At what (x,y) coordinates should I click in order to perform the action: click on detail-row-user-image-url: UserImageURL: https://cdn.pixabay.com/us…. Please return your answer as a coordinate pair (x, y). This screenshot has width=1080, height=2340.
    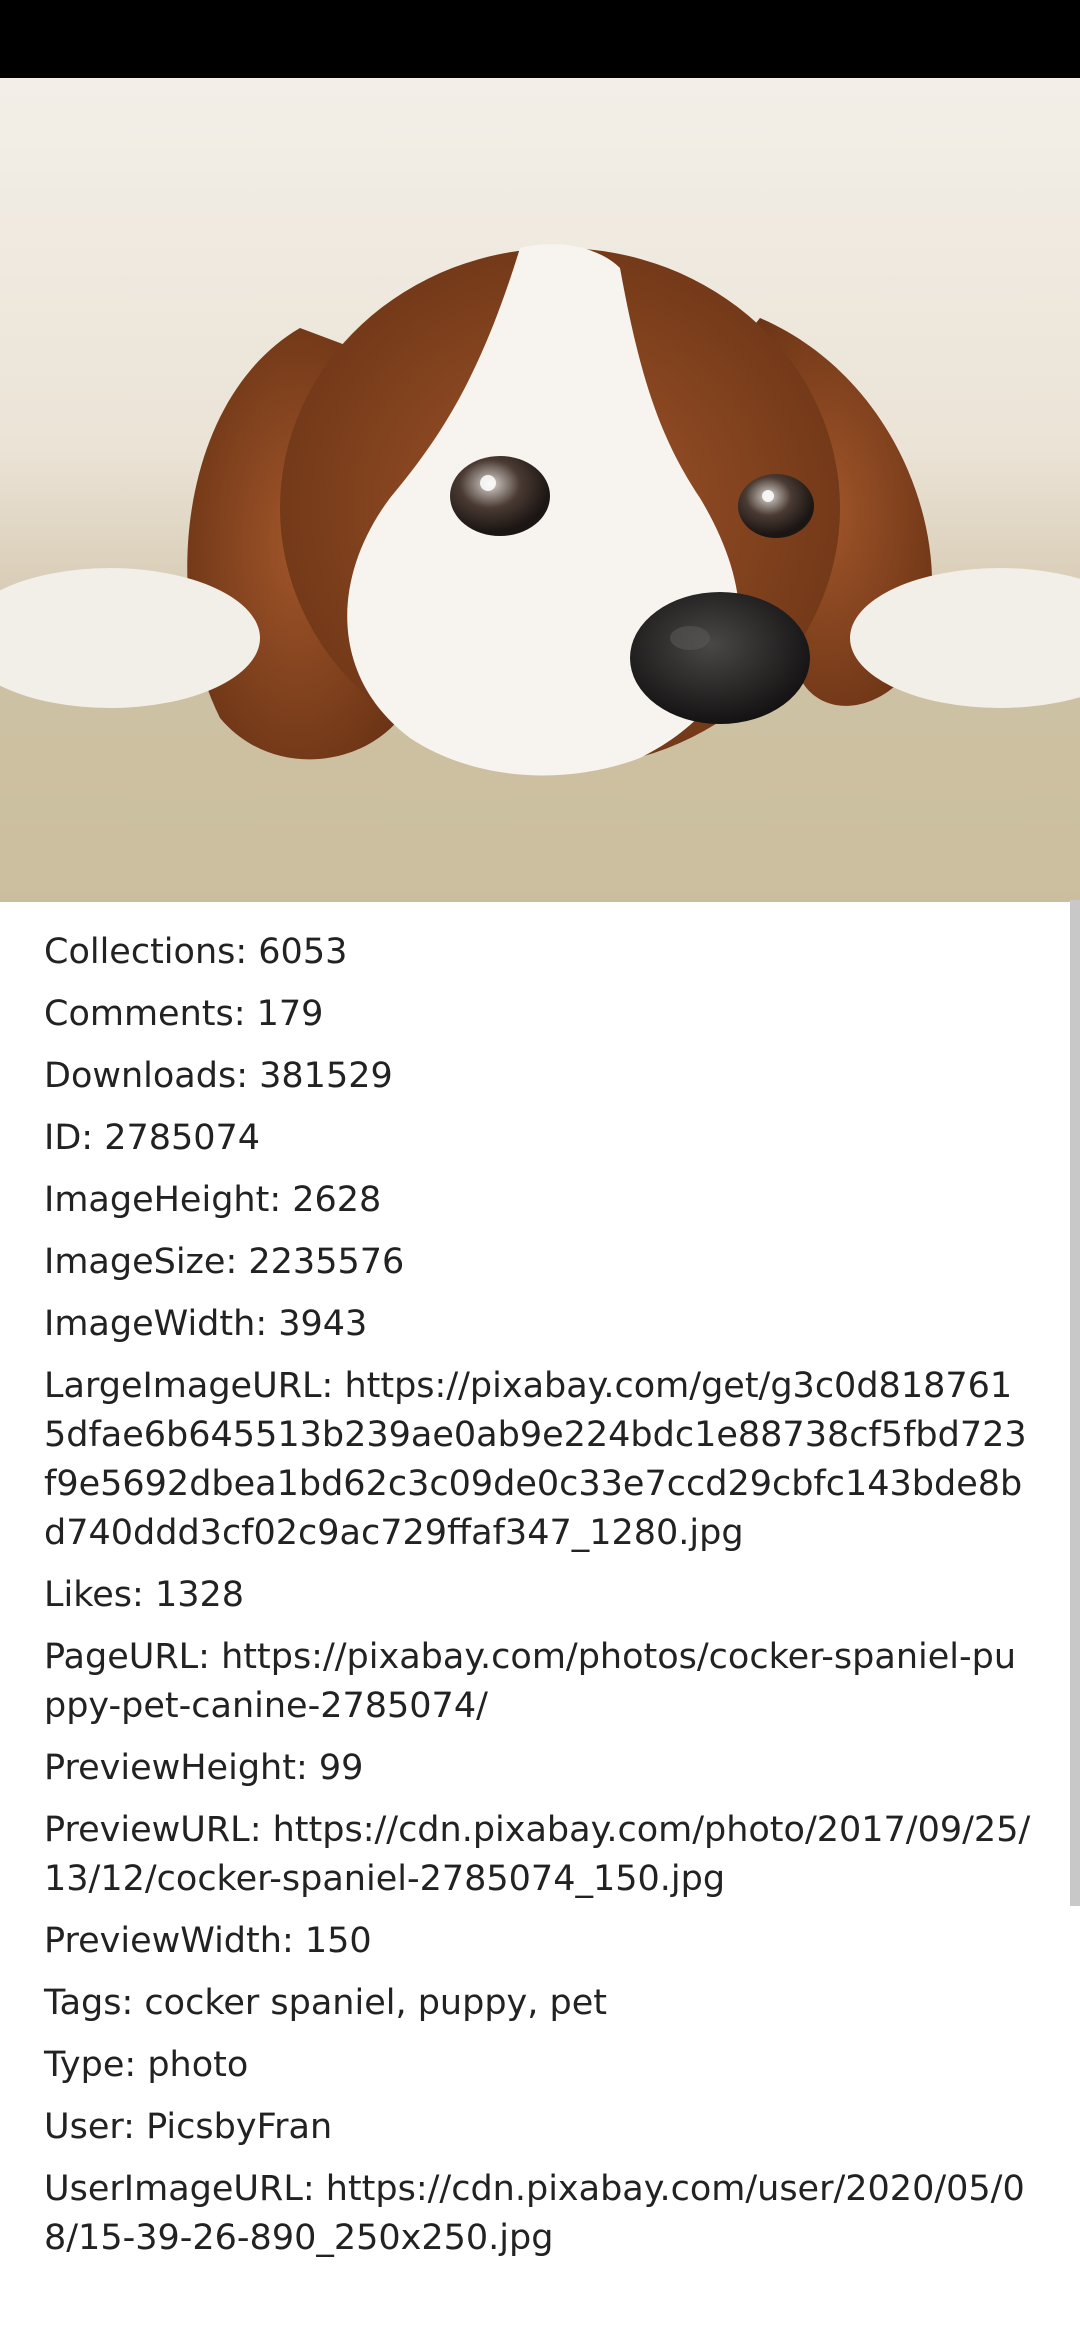
    Looking at the image, I should click on (534, 2213).